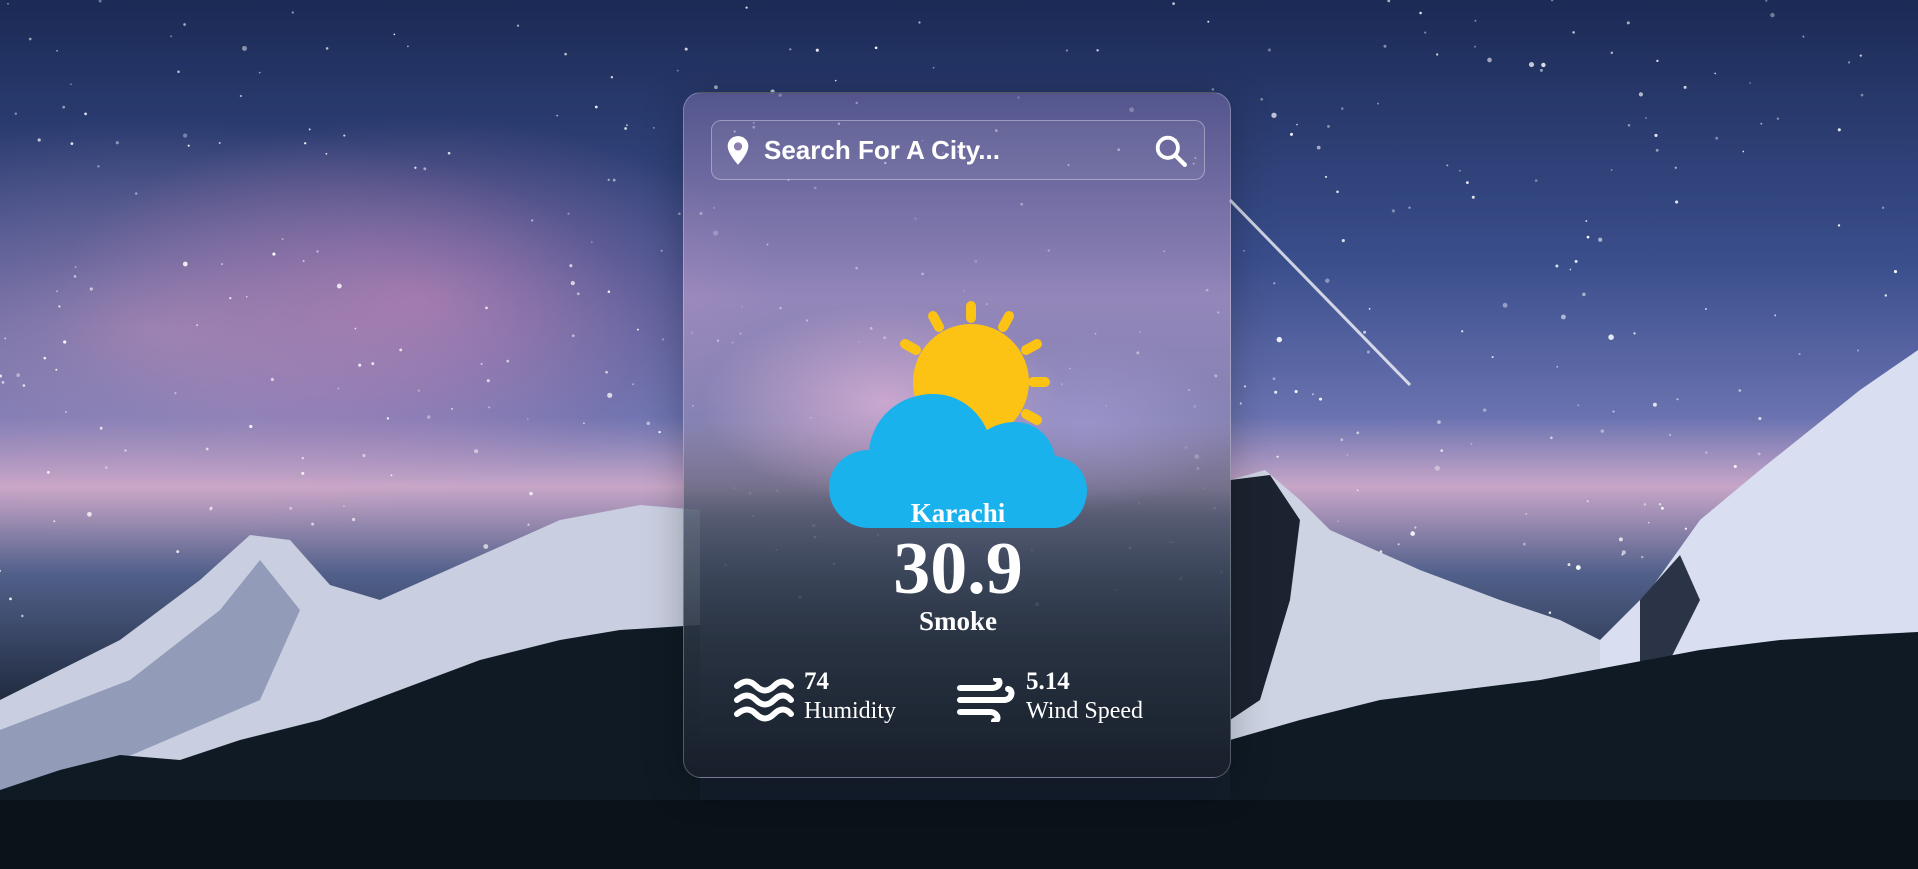 The width and height of the screenshot is (1918, 869). What do you see at coordinates (1076, 698) in the screenshot?
I see `wind-stat: 5.14 Wind Speed` at bounding box center [1076, 698].